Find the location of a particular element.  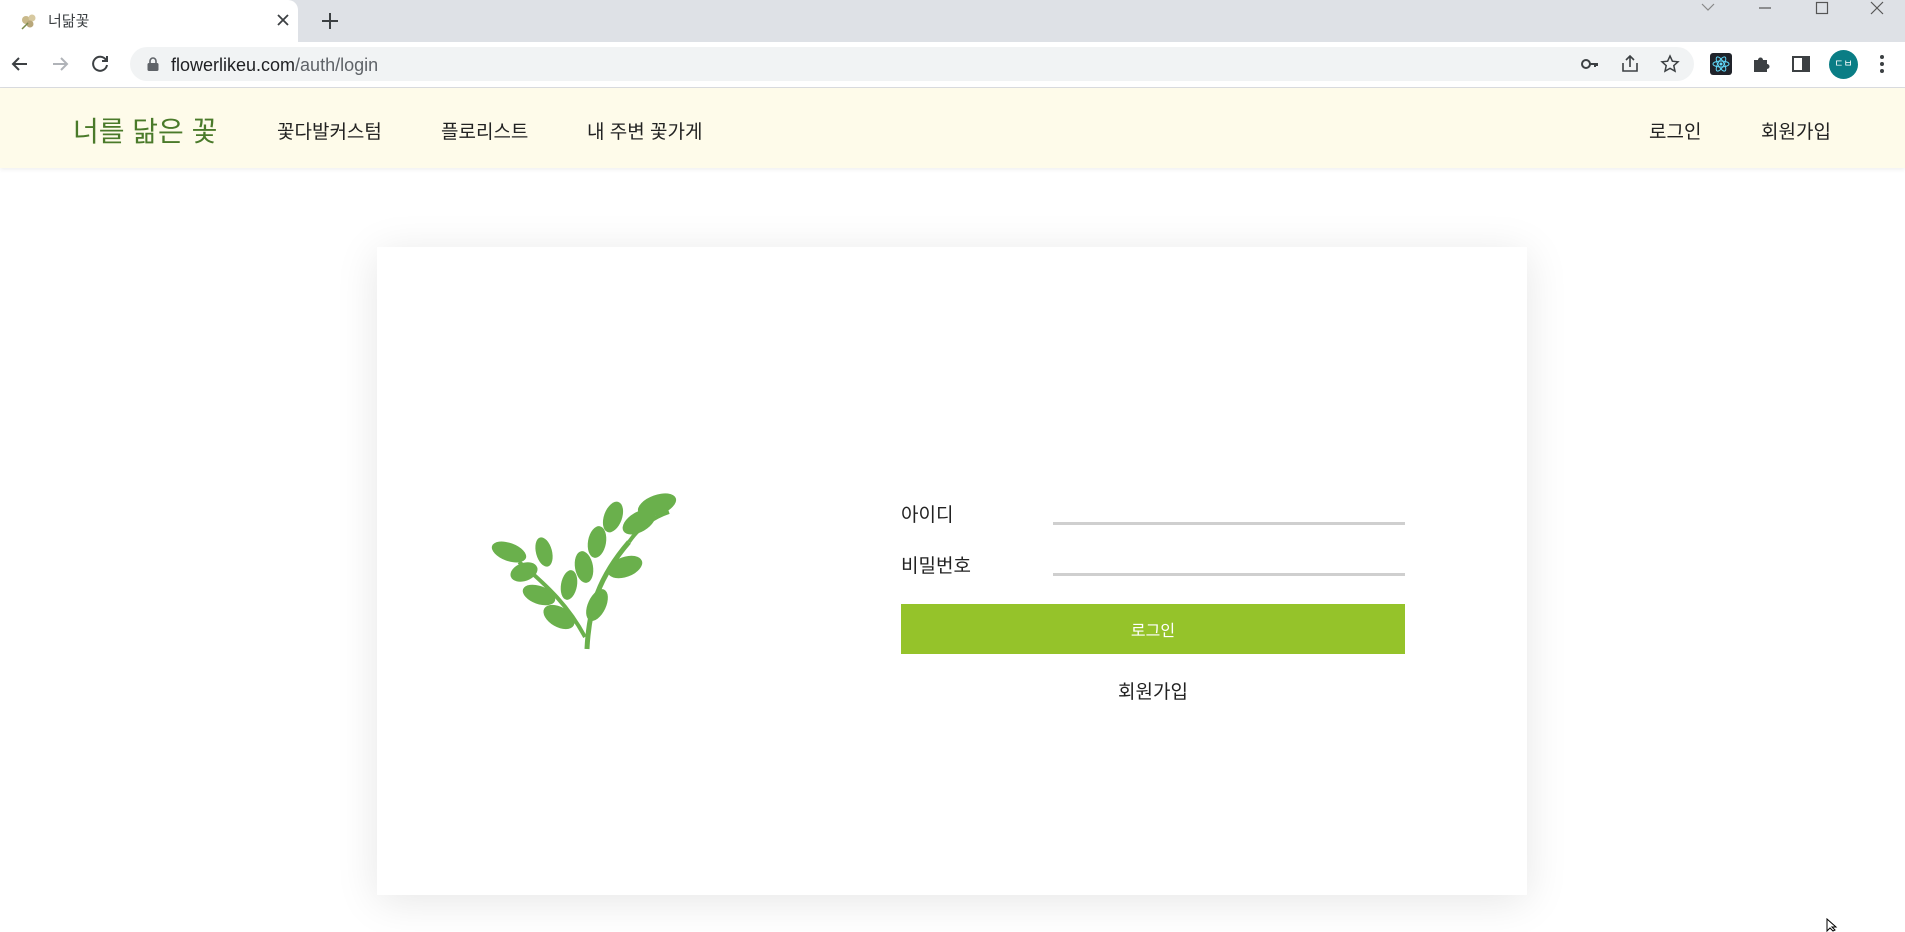

nav-link-login: 로그인 is located at coordinates (1675, 130).